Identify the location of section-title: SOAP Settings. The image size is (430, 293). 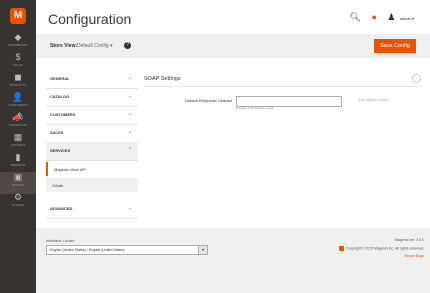
(162, 79).